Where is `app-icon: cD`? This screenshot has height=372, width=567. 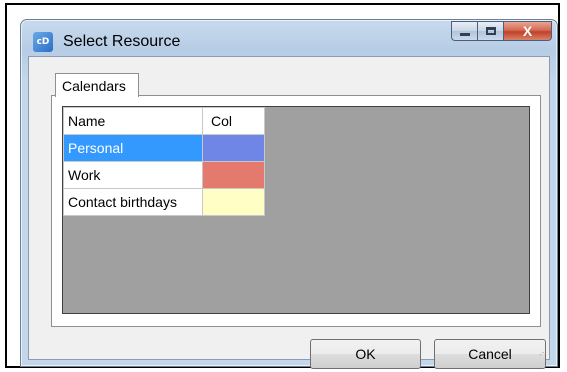
app-icon: cD is located at coordinates (43, 42).